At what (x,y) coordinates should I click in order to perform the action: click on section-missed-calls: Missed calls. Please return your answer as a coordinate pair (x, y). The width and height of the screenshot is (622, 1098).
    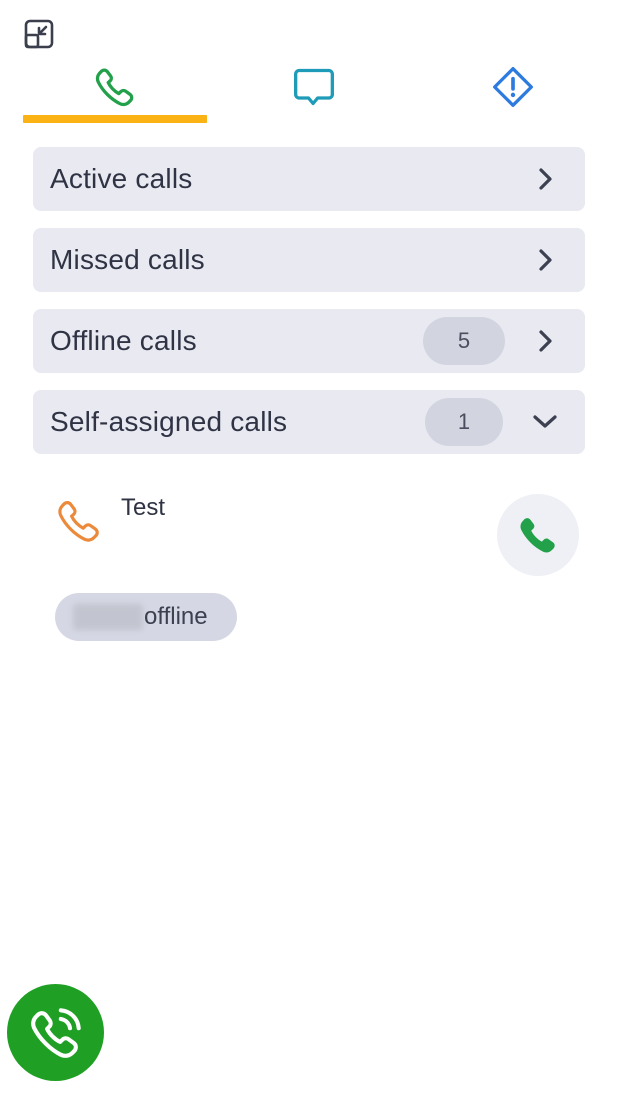
    Looking at the image, I should click on (309, 260).